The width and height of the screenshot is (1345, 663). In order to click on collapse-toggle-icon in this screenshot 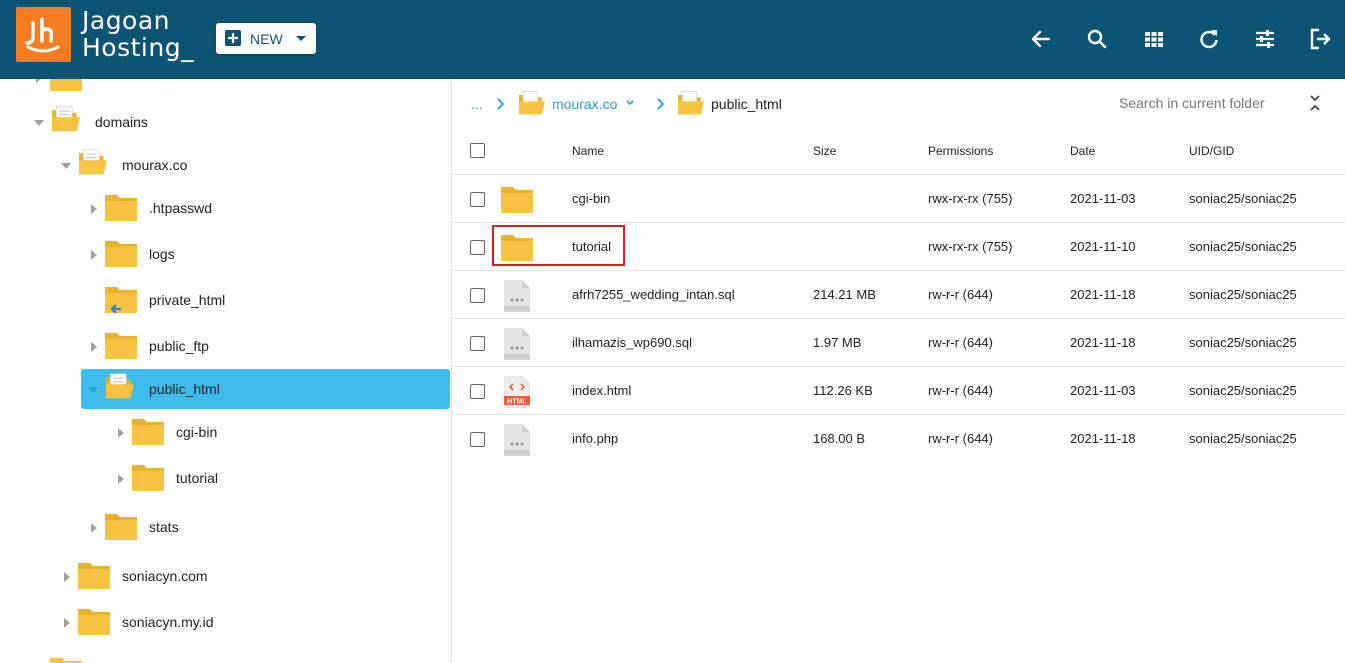, I will do `click(1315, 103)`.